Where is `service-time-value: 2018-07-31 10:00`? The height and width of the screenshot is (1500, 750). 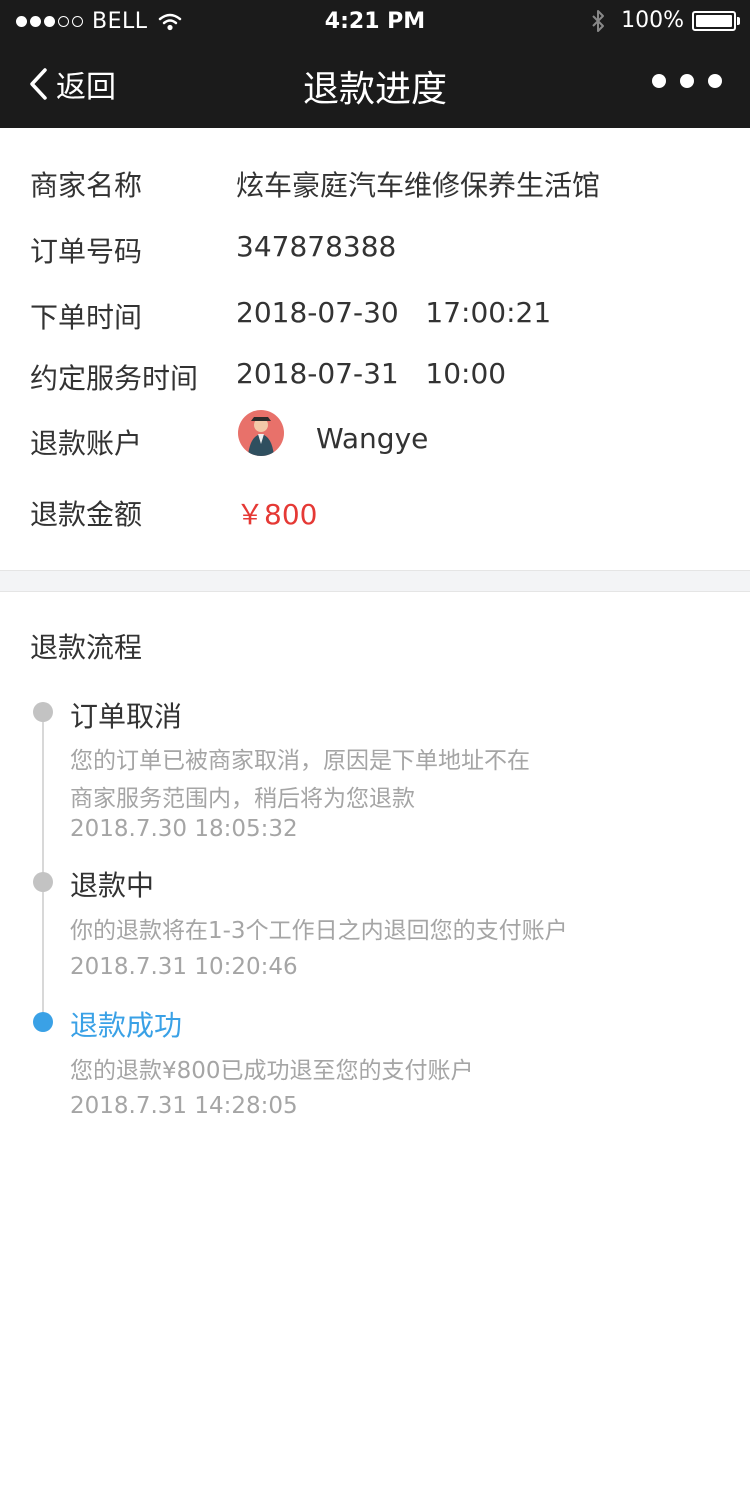 service-time-value: 2018-07-31 10:00 is located at coordinates (371, 373).